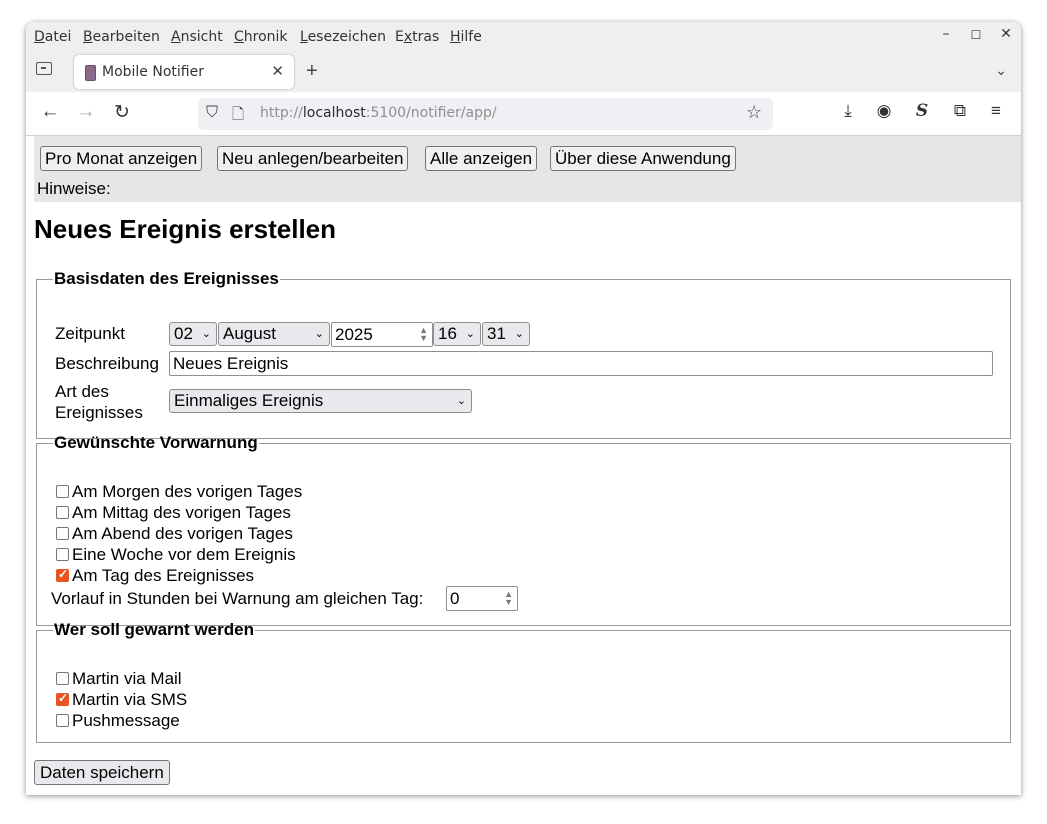  I want to click on url-host: localhost, so click(334, 113).